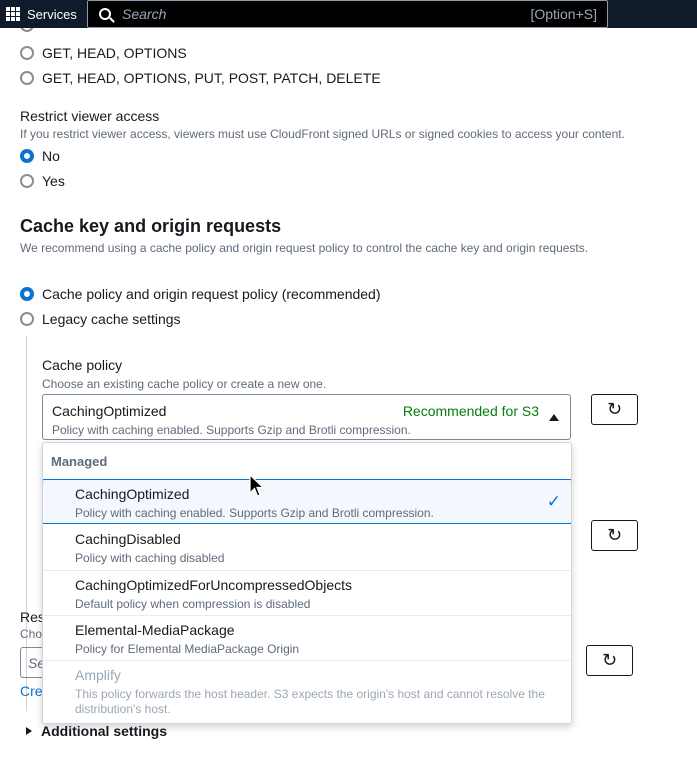  I want to click on recommended-tag: Recommended for S3, so click(470, 411).